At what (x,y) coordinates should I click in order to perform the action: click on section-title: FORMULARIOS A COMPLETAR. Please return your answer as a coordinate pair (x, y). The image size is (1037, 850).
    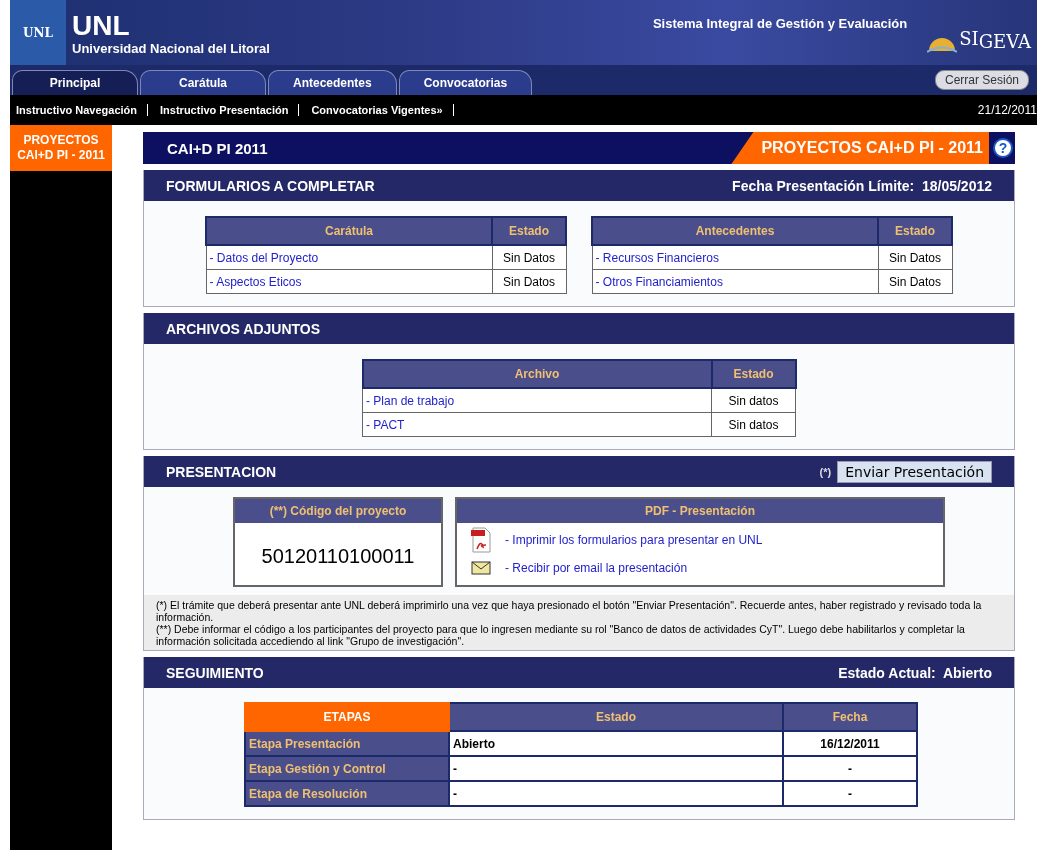
    Looking at the image, I should click on (270, 185).